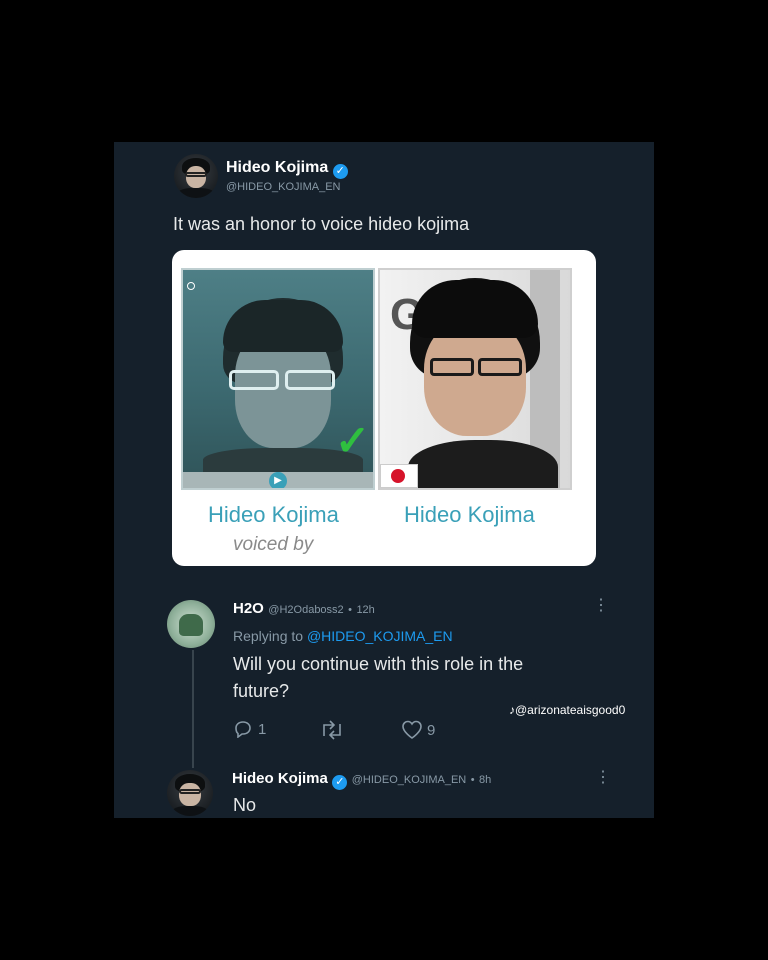  I want to click on reply-action: 1, so click(250, 729).